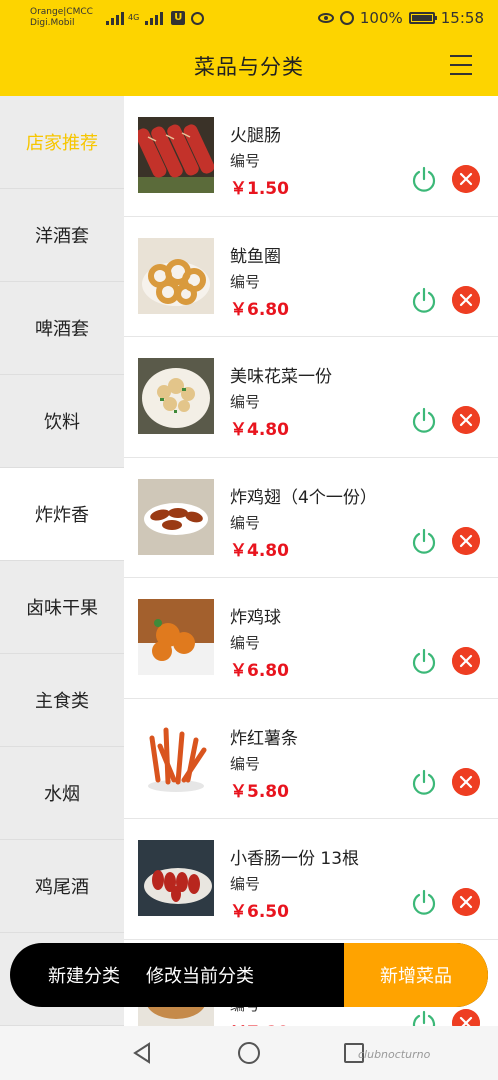  I want to click on carrier-info: Orange|CMCC Digi.Mobil, so click(65, 18).